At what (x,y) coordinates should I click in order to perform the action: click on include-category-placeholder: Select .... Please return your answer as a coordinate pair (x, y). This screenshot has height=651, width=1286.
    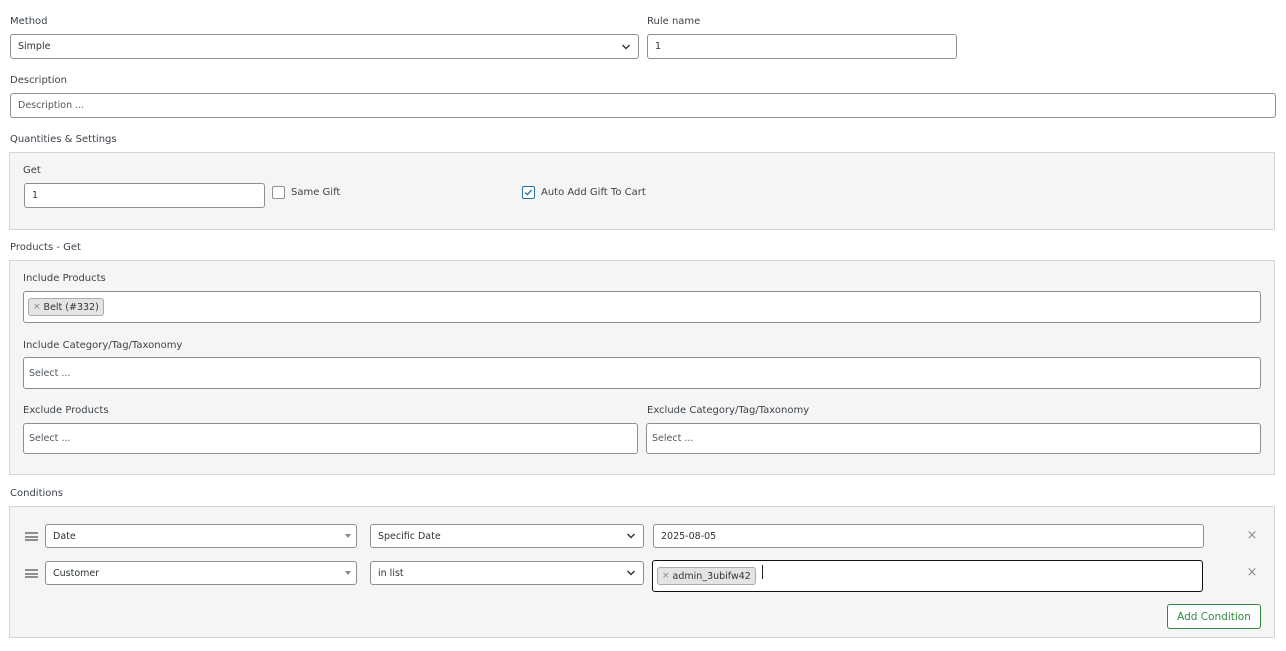
    Looking at the image, I should click on (50, 373).